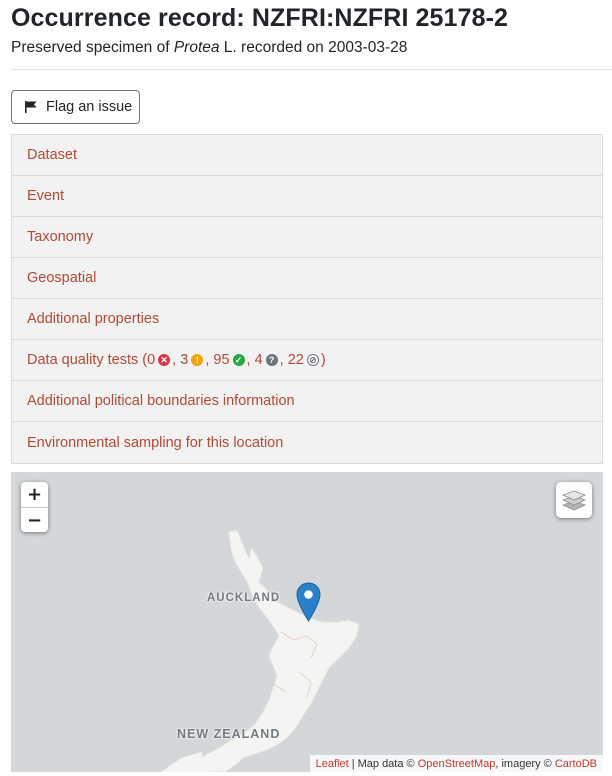 The image size is (612, 776). What do you see at coordinates (62, 278) in the screenshot?
I see `section-label: Geospatial` at bounding box center [62, 278].